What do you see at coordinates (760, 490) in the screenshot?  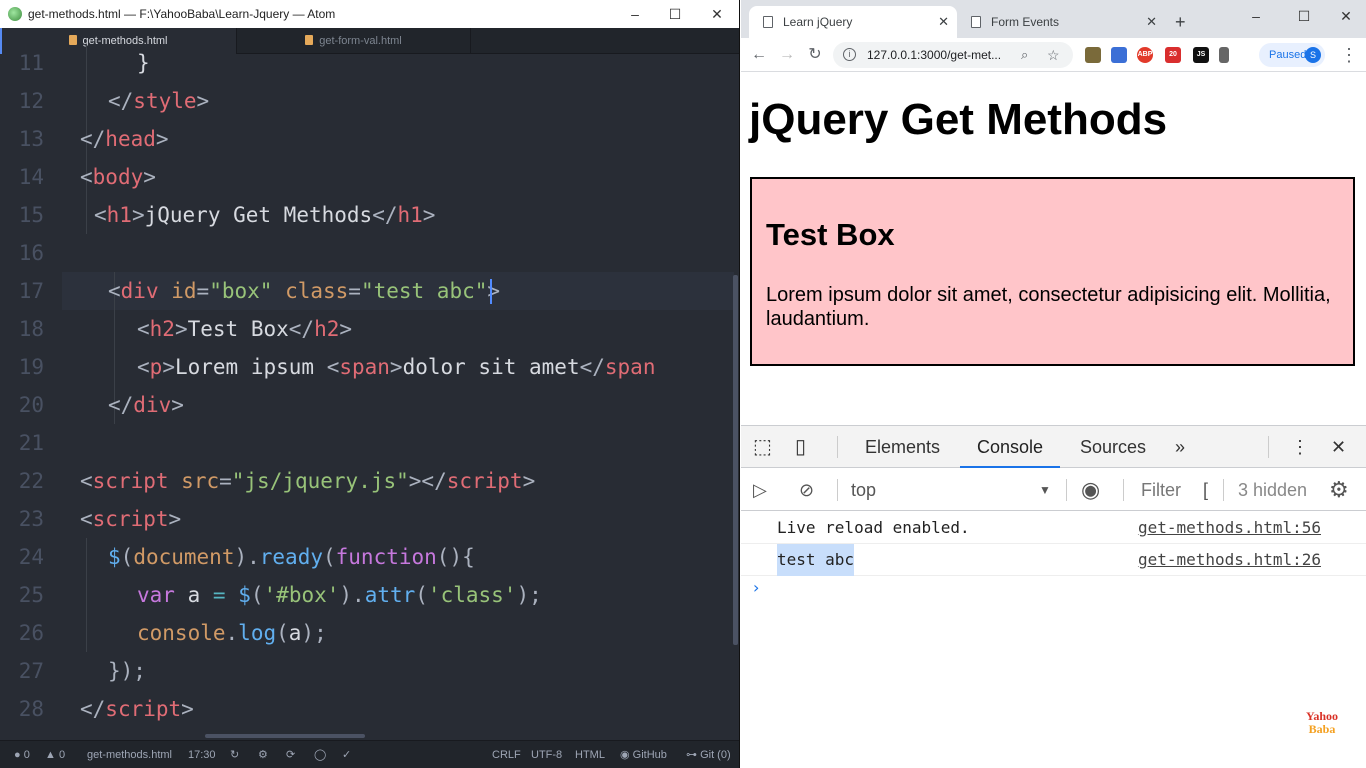 I see `sidebar-toggle-icon: ▷` at bounding box center [760, 490].